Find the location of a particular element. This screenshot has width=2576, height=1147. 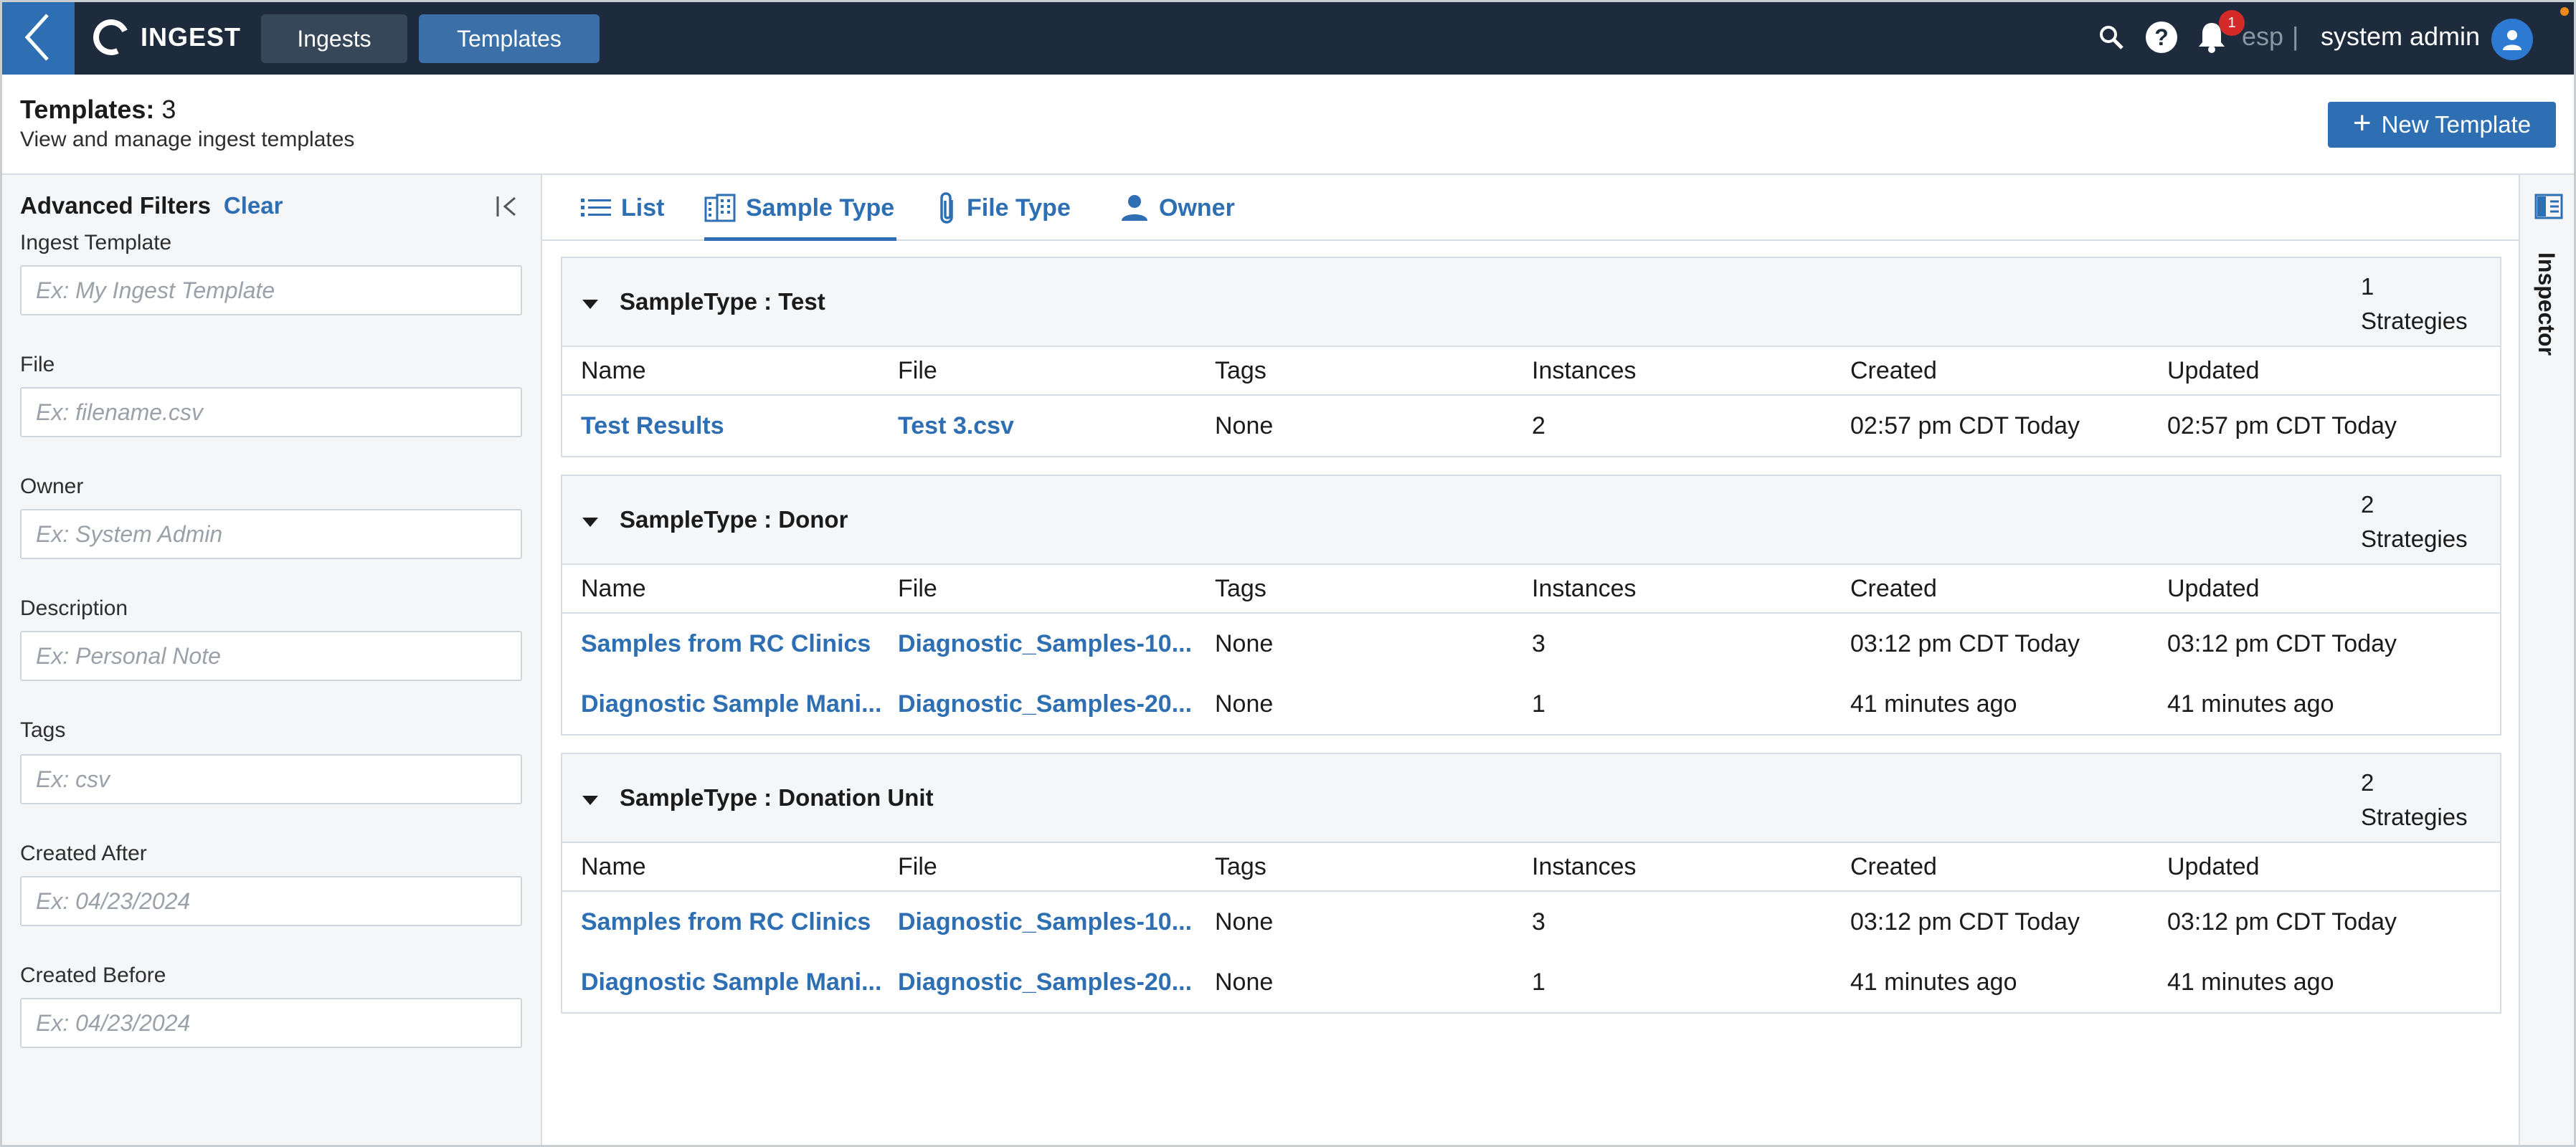

brand-logo-icon is located at coordinates (111, 37).